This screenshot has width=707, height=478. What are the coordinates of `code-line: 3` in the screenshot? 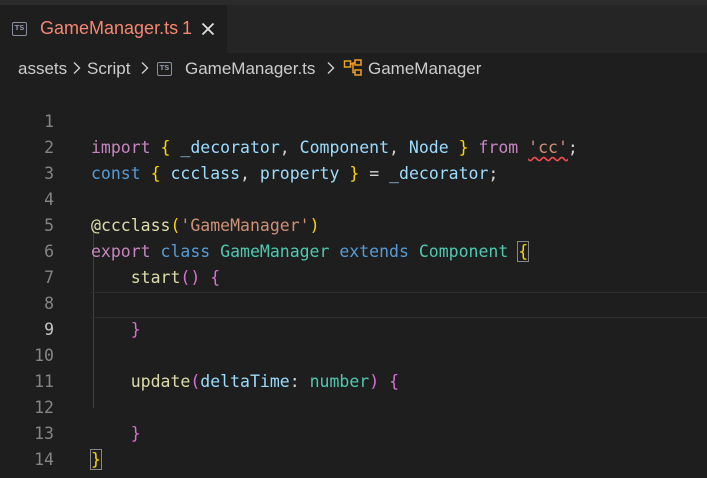 It's located at (353, 159).